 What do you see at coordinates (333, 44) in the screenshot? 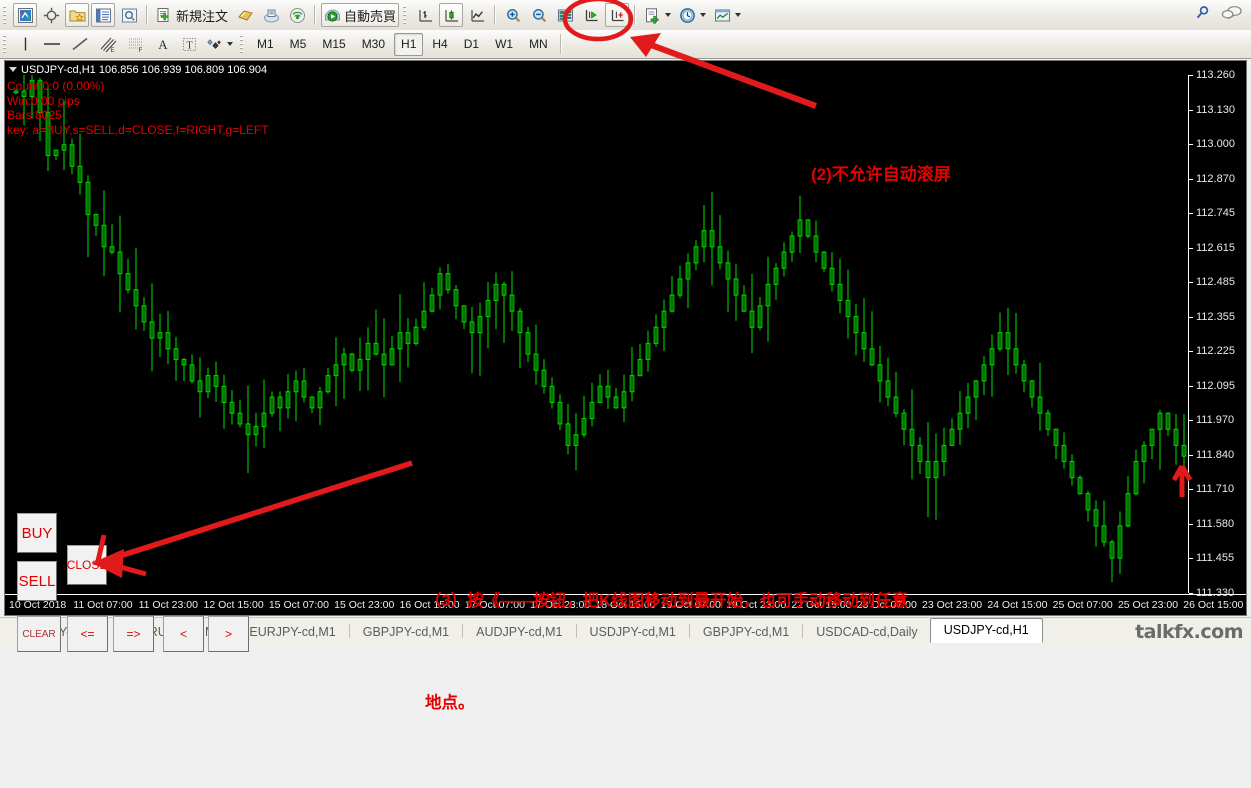
I see `timeframe-m15: M15` at bounding box center [333, 44].